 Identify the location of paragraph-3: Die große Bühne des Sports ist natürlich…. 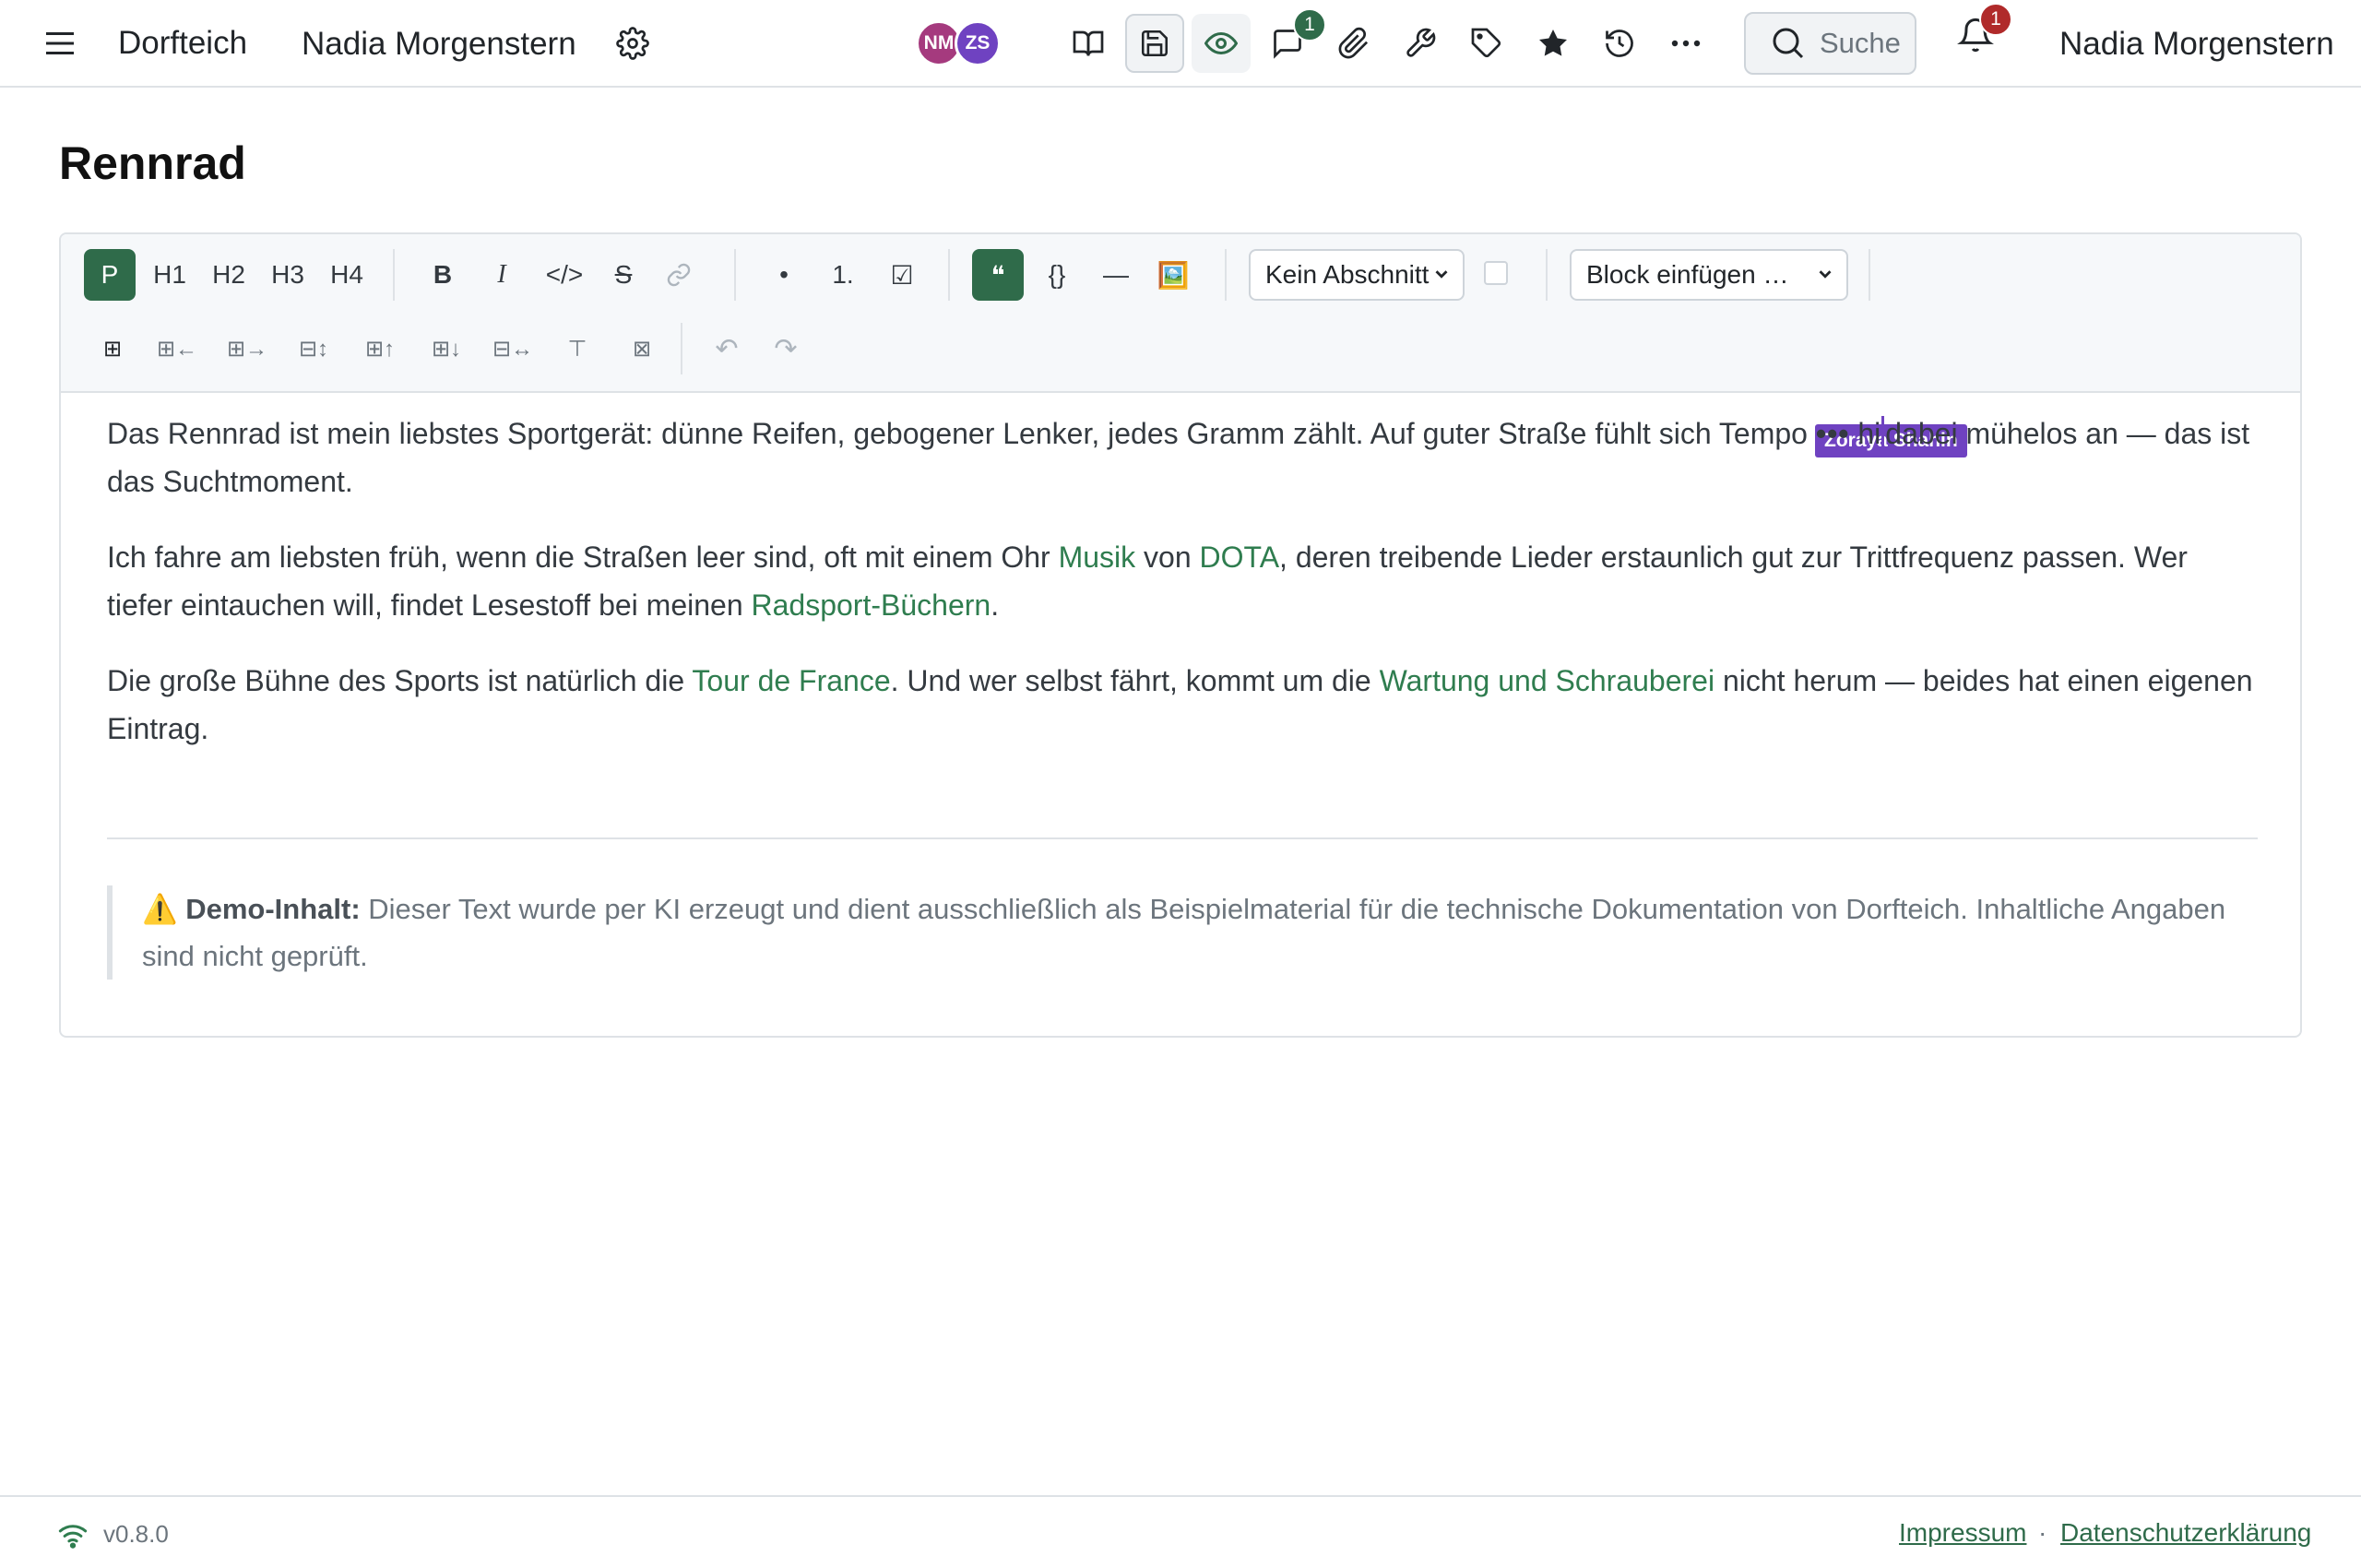
(1182, 705).